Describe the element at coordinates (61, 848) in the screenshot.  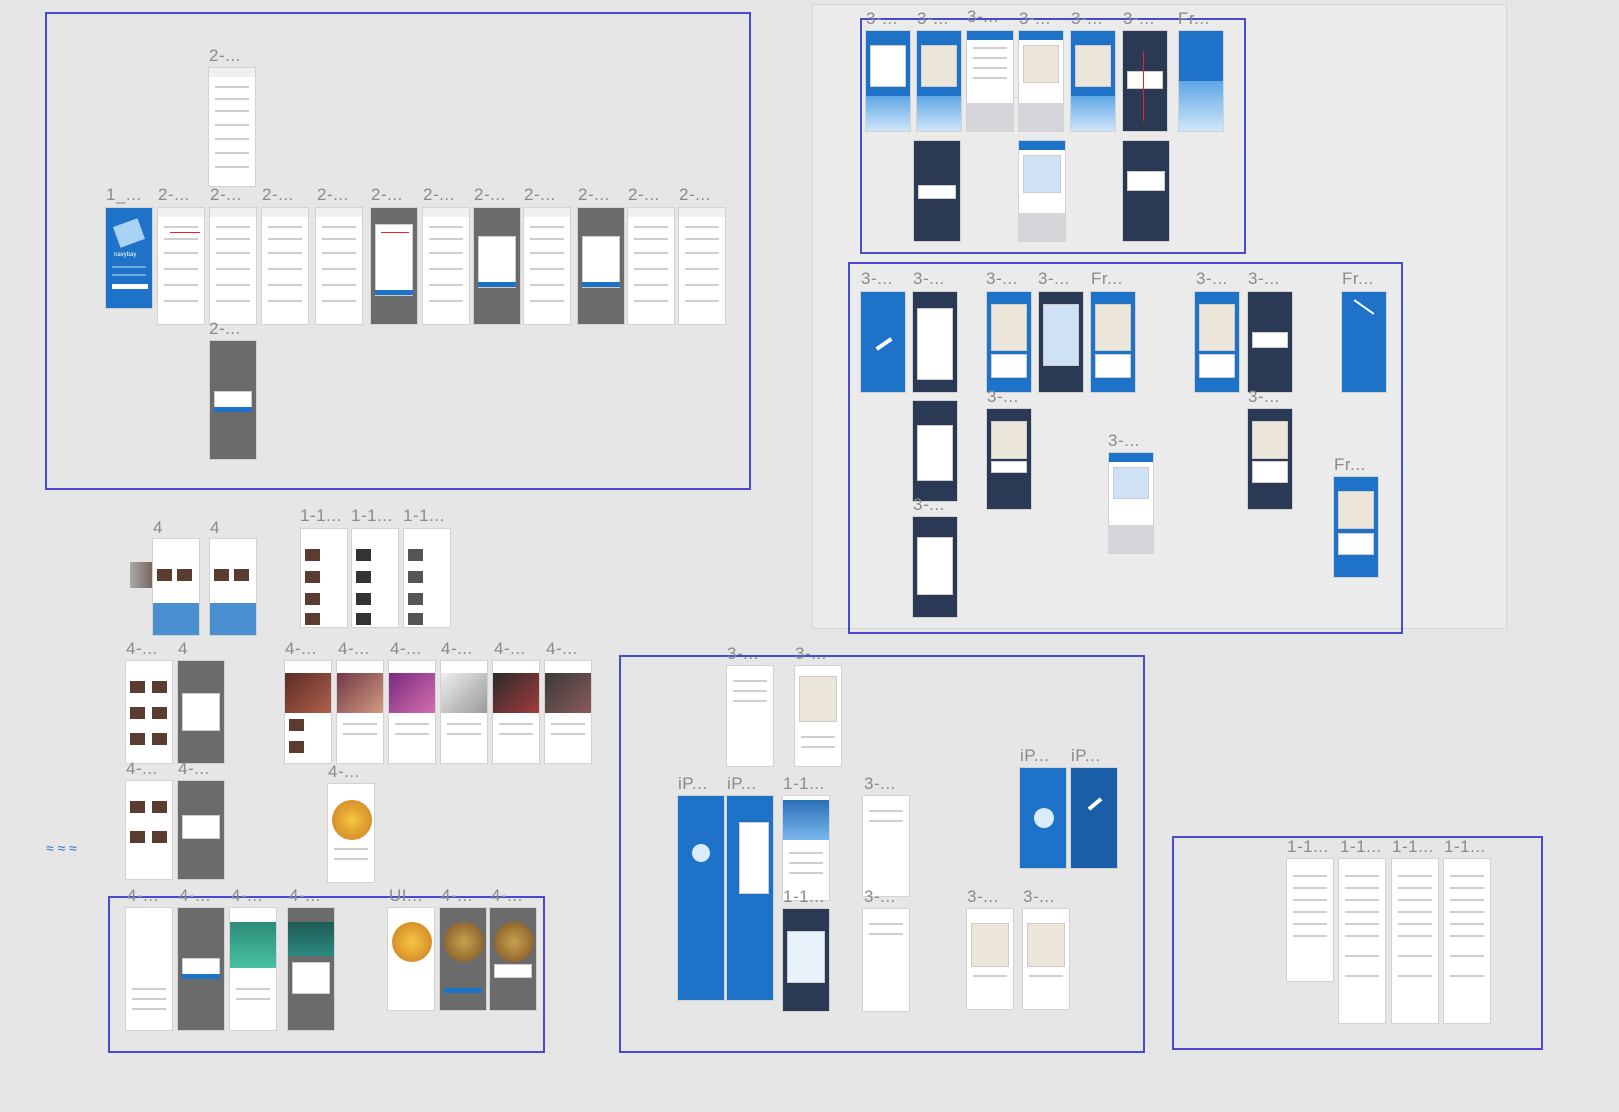
I see `dolphin-icons: ≈ ≈ ≈` at that location.